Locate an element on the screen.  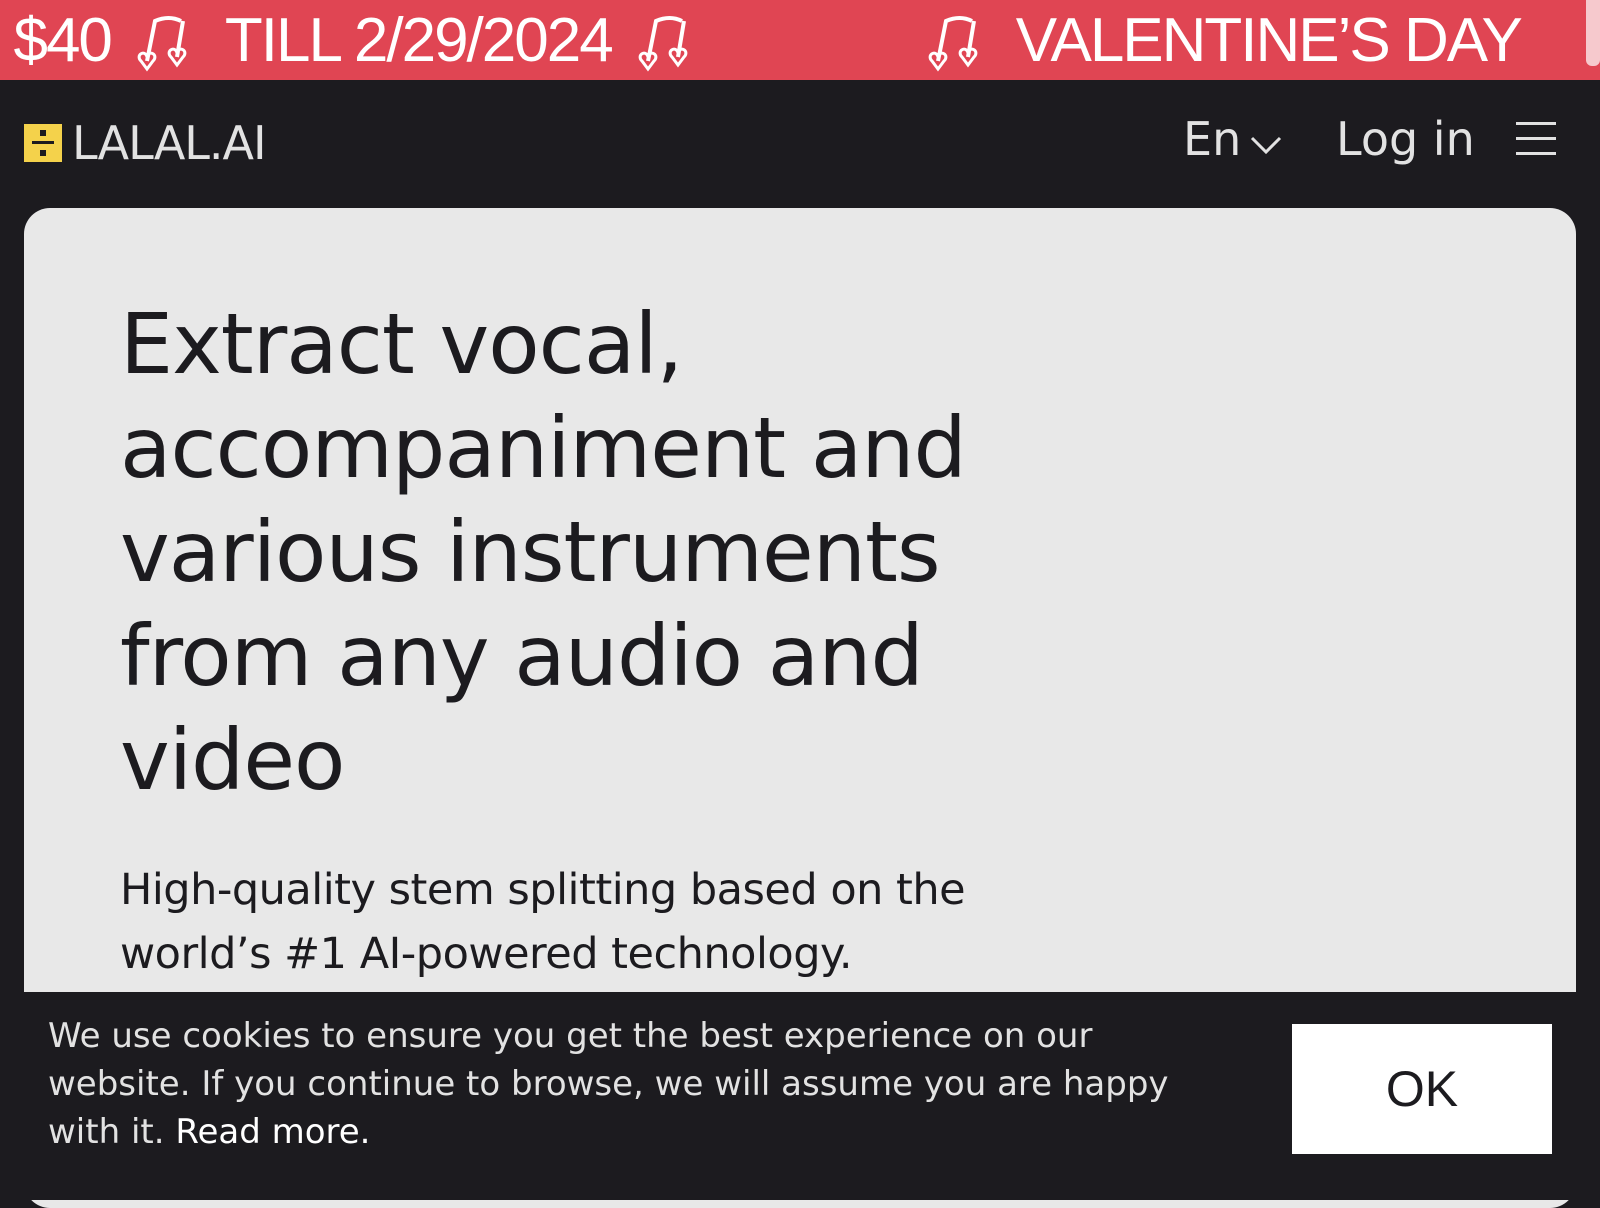
promo-event-text: VALENTINE’S DAY is located at coordinates (1269, 40).